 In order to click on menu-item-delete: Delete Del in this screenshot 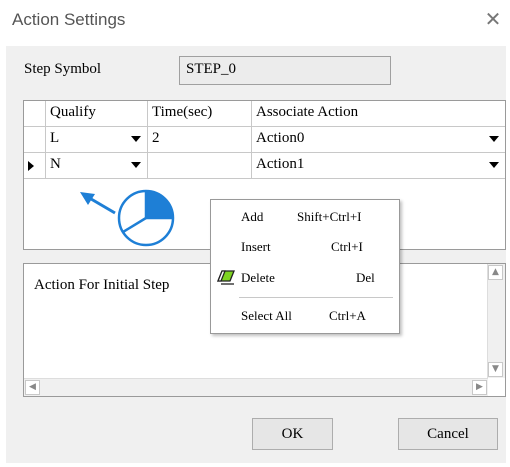, I will do `click(305, 277)`.